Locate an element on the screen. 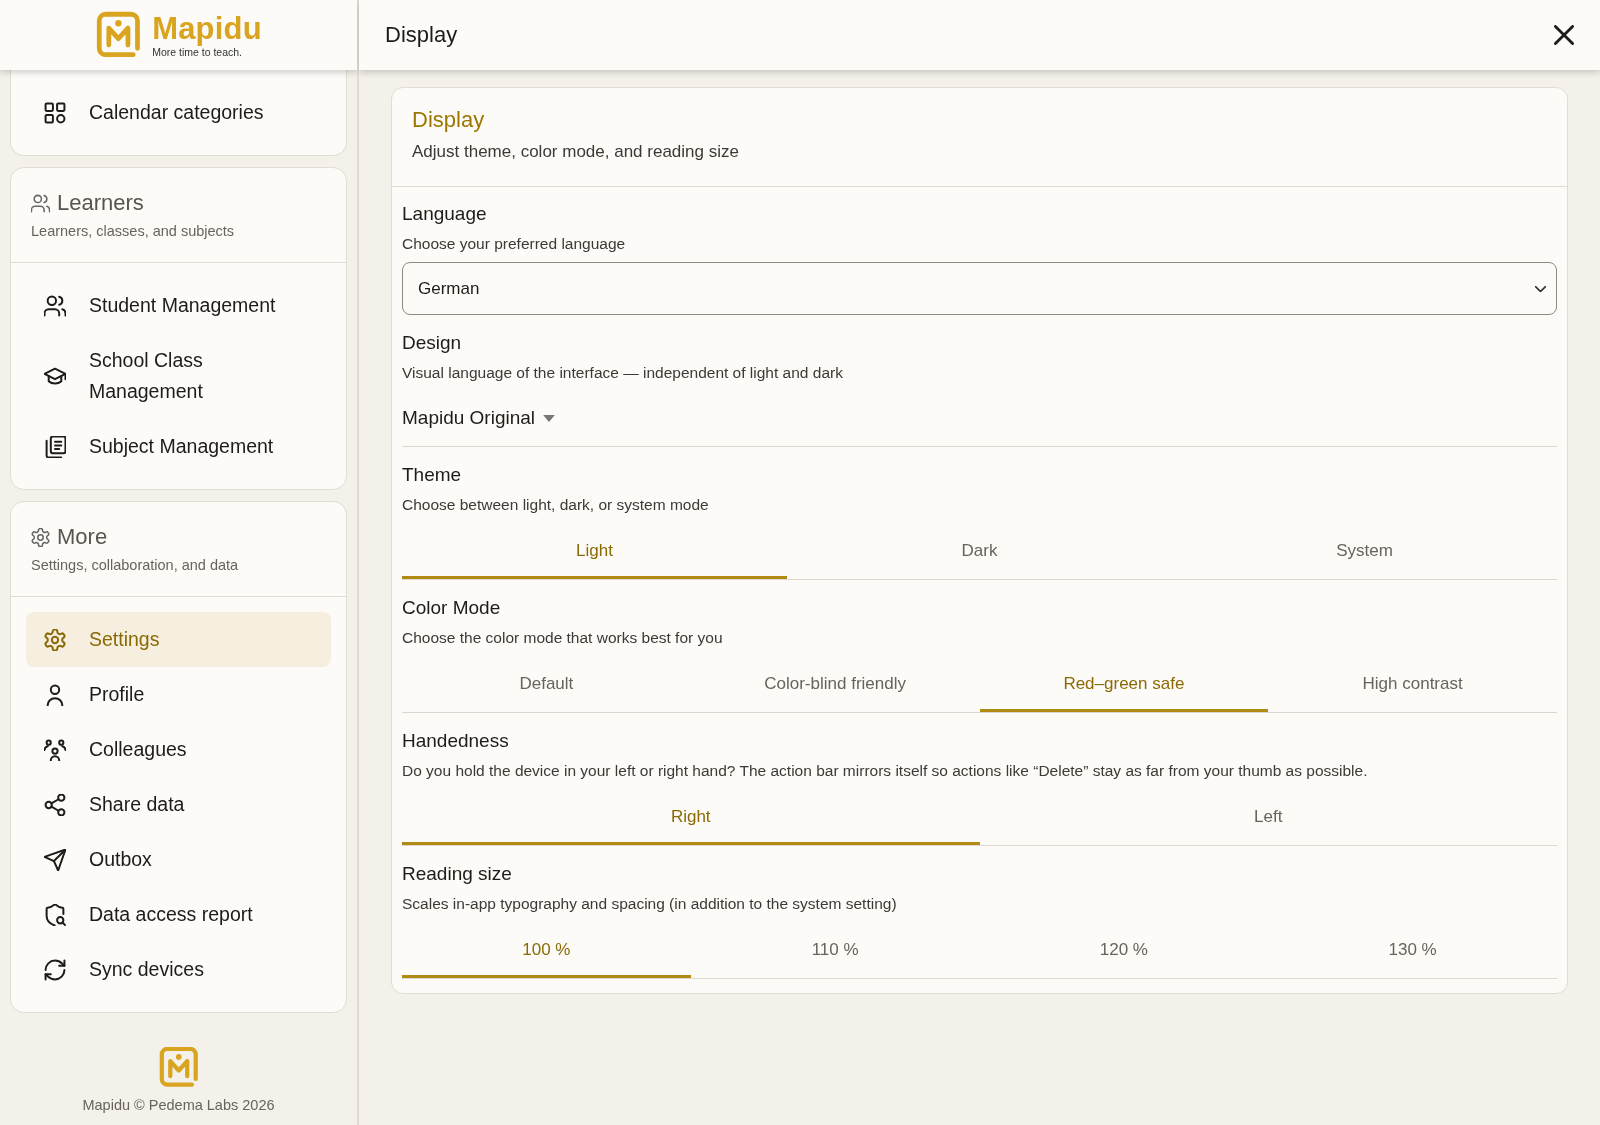 This screenshot has width=1600, height=1125. setting-label: Color Mode is located at coordinates (452, 608).